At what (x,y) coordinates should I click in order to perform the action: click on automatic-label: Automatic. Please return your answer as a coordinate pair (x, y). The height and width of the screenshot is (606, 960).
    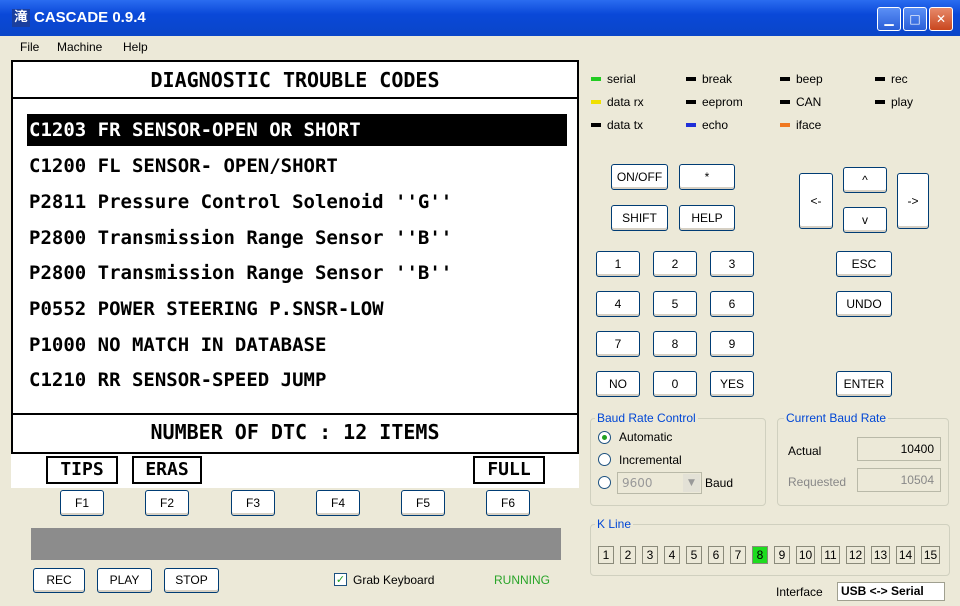
    Looking at the image, I should click on (646, 437).